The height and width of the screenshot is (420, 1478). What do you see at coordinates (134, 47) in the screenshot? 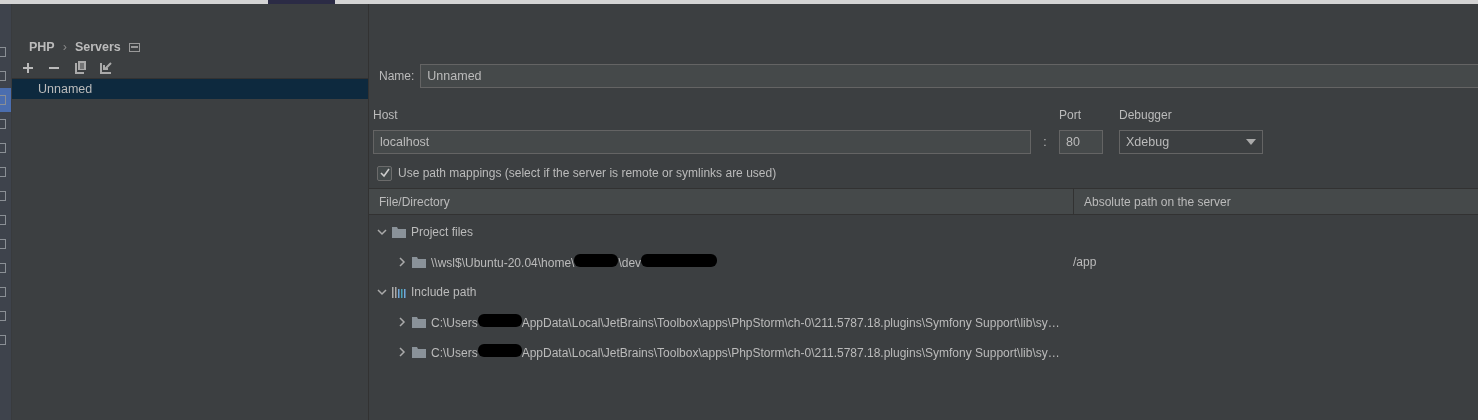
I see `project-scope-icon` at bounding box center [134, 47].